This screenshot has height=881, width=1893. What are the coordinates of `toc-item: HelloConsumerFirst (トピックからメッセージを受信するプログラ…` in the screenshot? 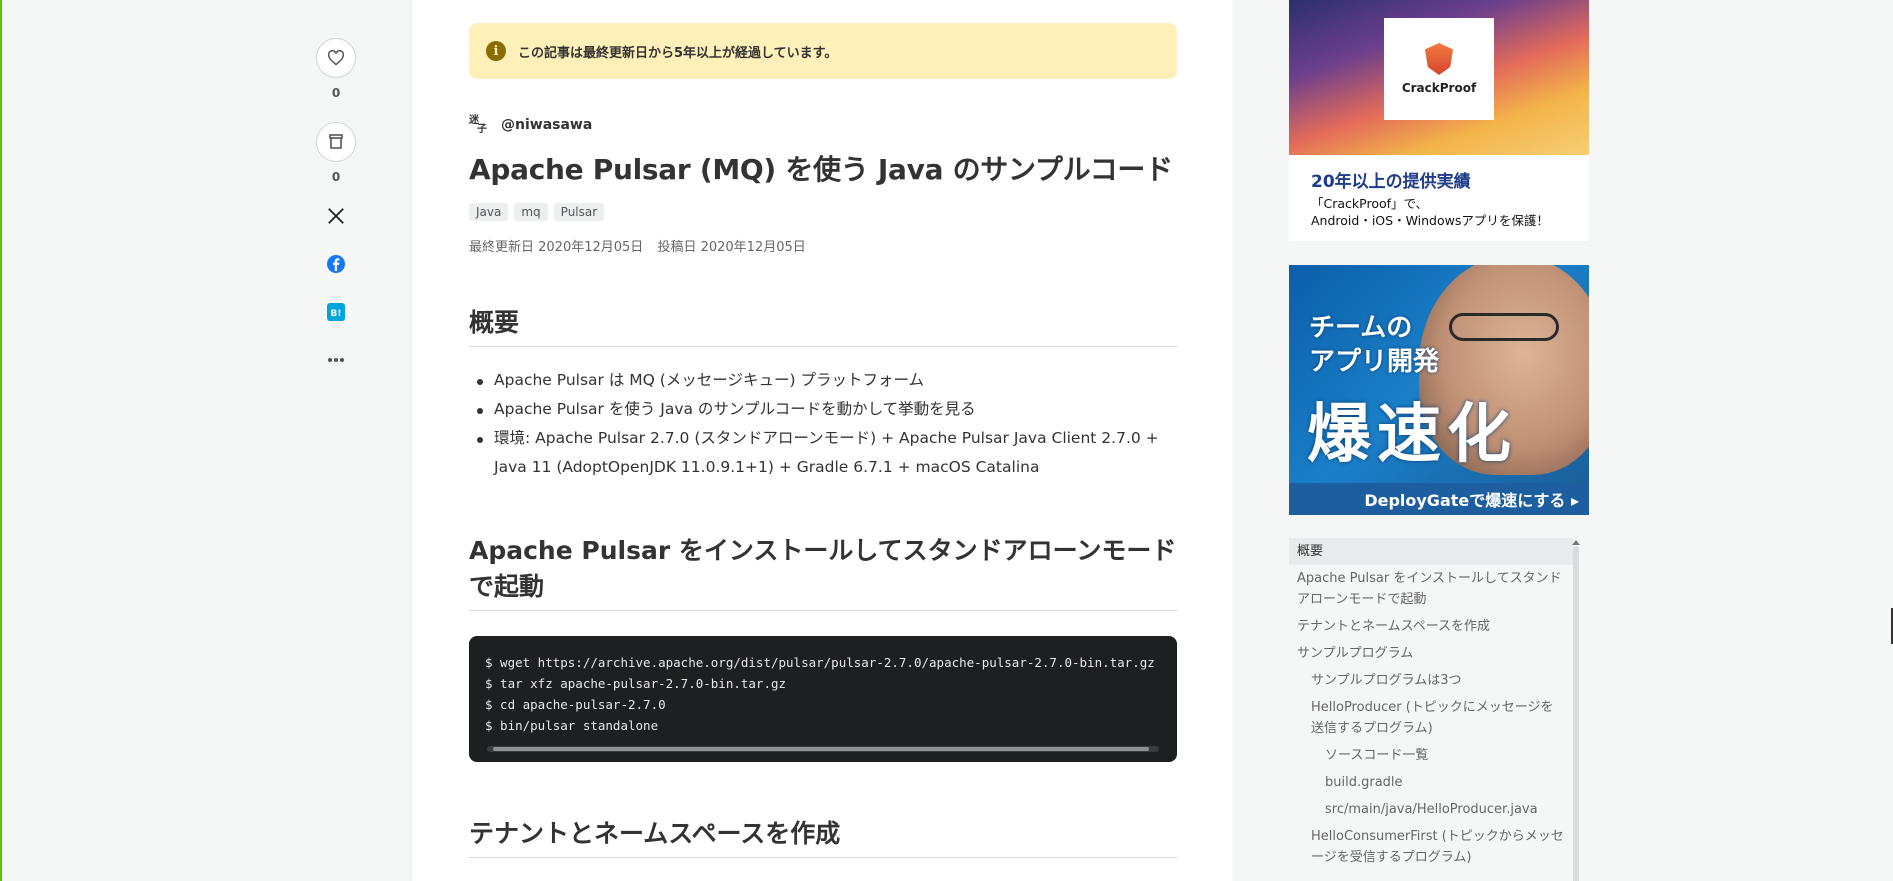 It's located at (1431, 847).